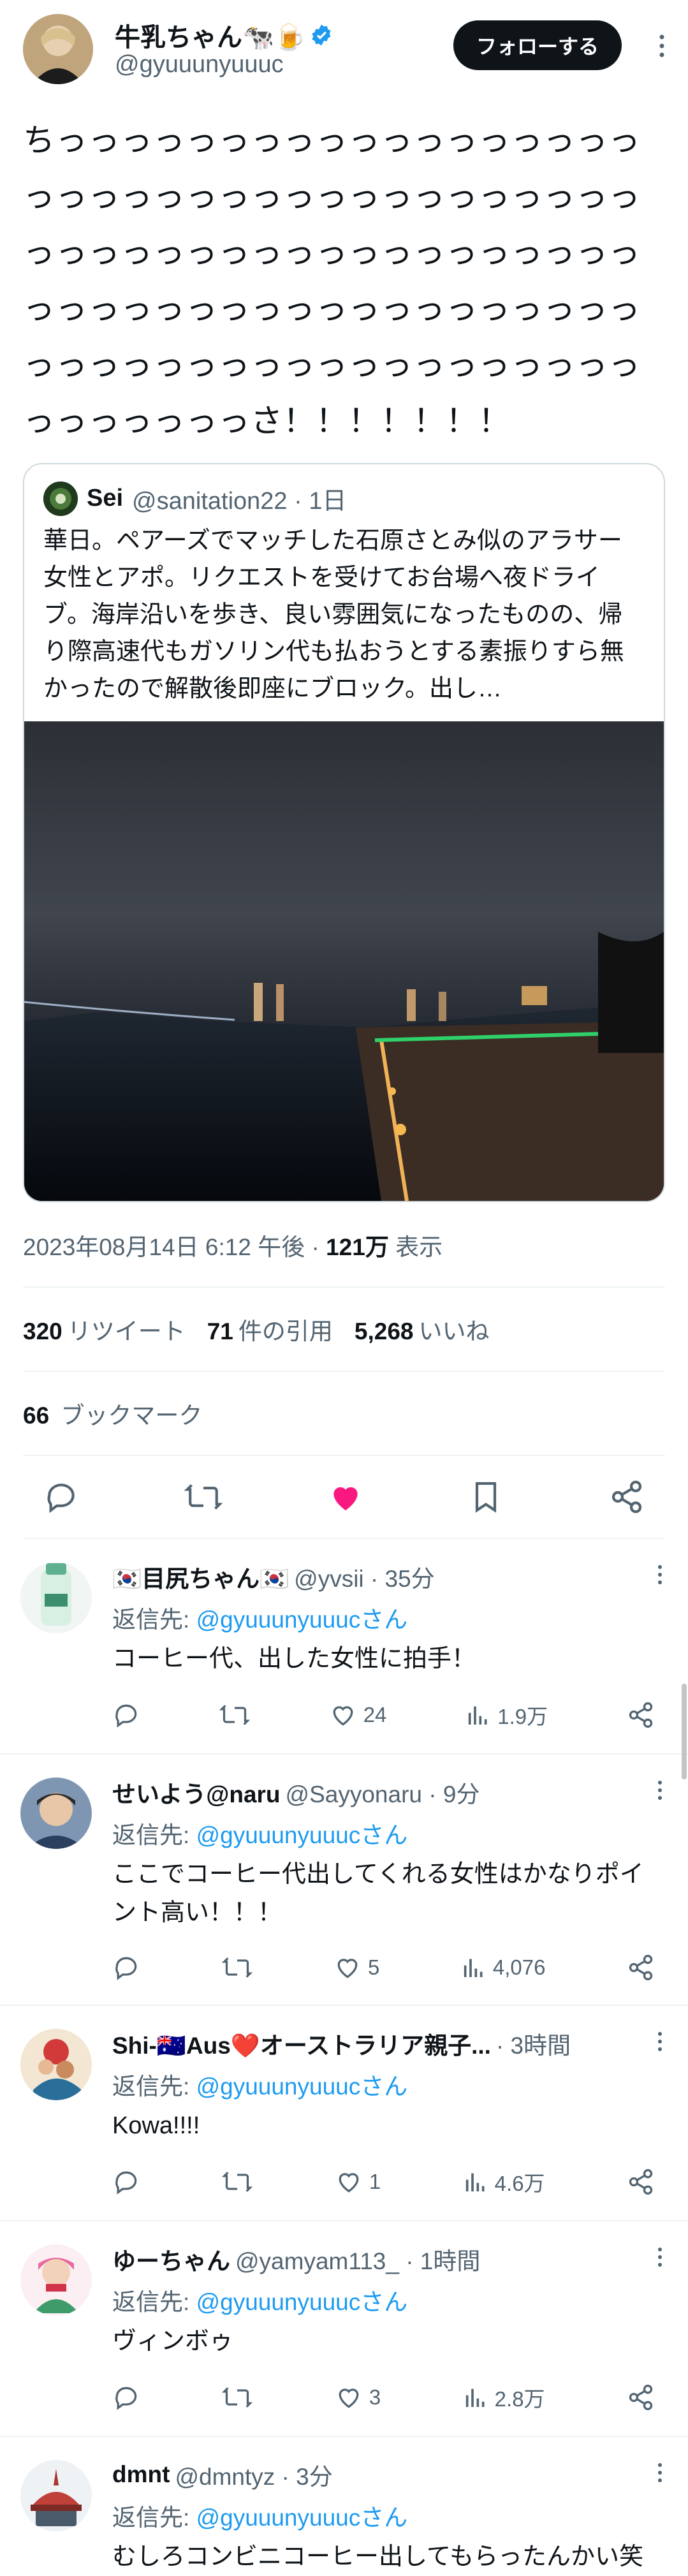  What do you see at coordinates (58, 49) in the screenshot?
I see `author-avatar` at bounding box center [58, 49].